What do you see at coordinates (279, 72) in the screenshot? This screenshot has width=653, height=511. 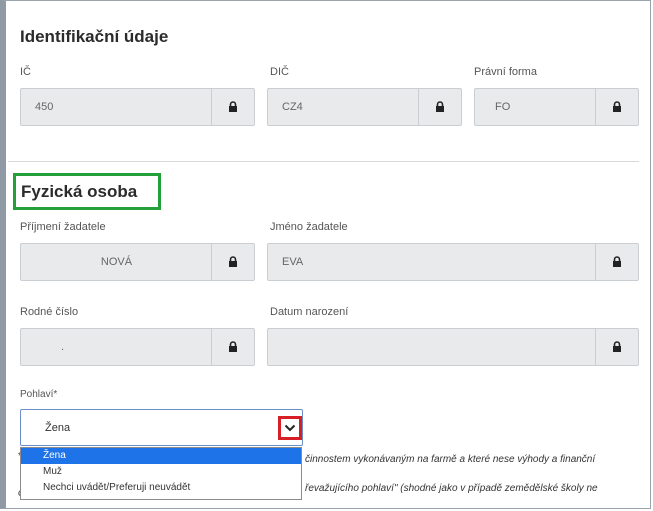 I see `dic-label: DIČ` at bounding box center [279, 72].